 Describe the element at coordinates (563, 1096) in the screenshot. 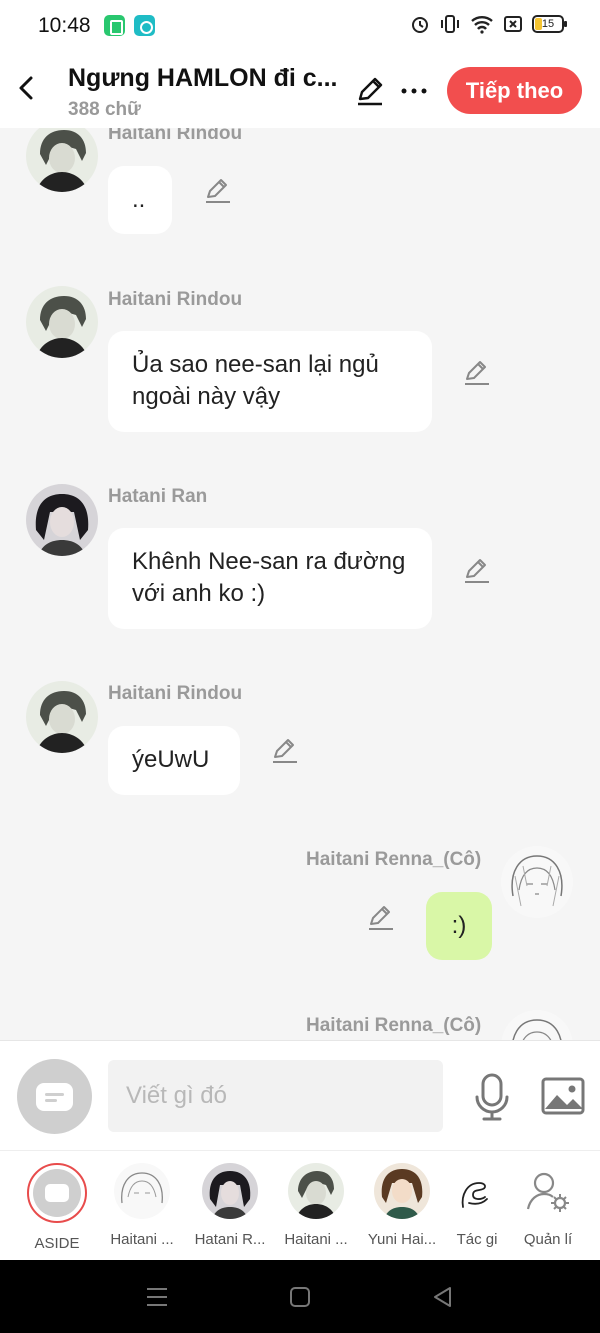

I see `image-icon` at that location.